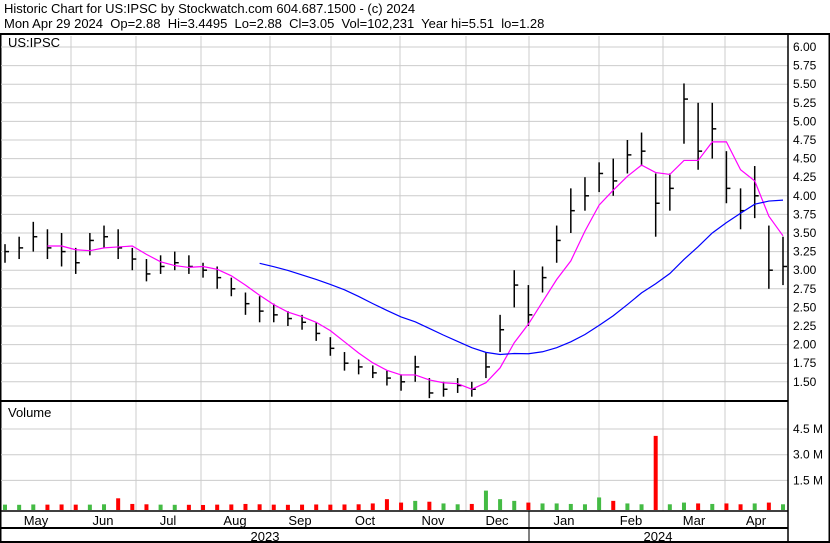 The image size is (830, 543). I want to click on price-tick-label: 2.75, so click(805, 289).